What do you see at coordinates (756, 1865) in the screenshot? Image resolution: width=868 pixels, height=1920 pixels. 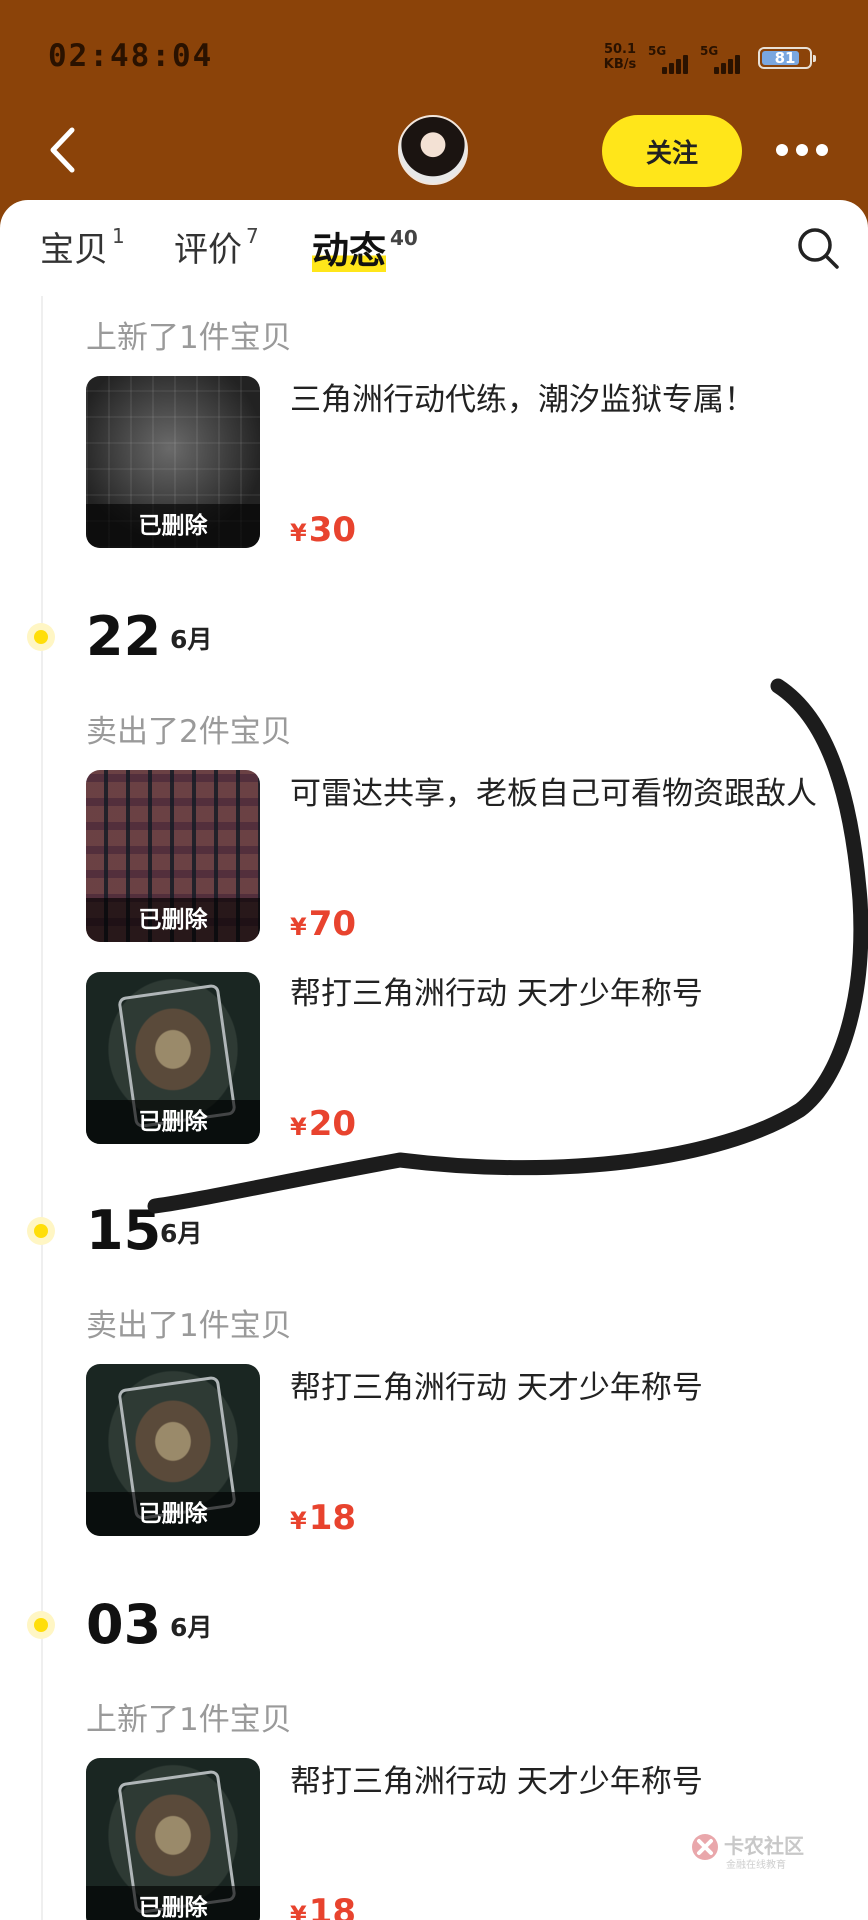 I see `watermark-tagline: 金融在线教育` at bounding box center [756, 1865].